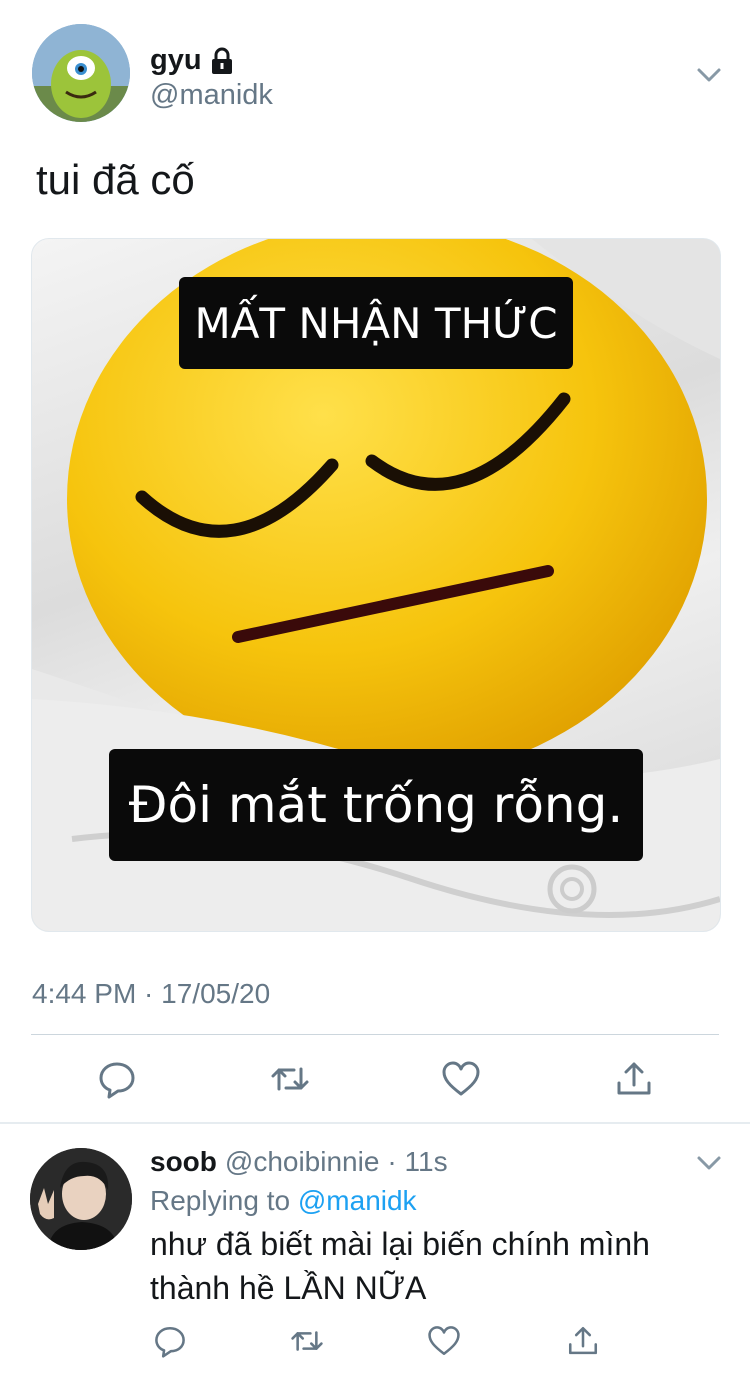 This screenshot has width=750, height=1376. What do you see at coordinates (115, 179) in the screenshot?
I see `tweet-text: tui đã cố` at bounding box center [115, 179].